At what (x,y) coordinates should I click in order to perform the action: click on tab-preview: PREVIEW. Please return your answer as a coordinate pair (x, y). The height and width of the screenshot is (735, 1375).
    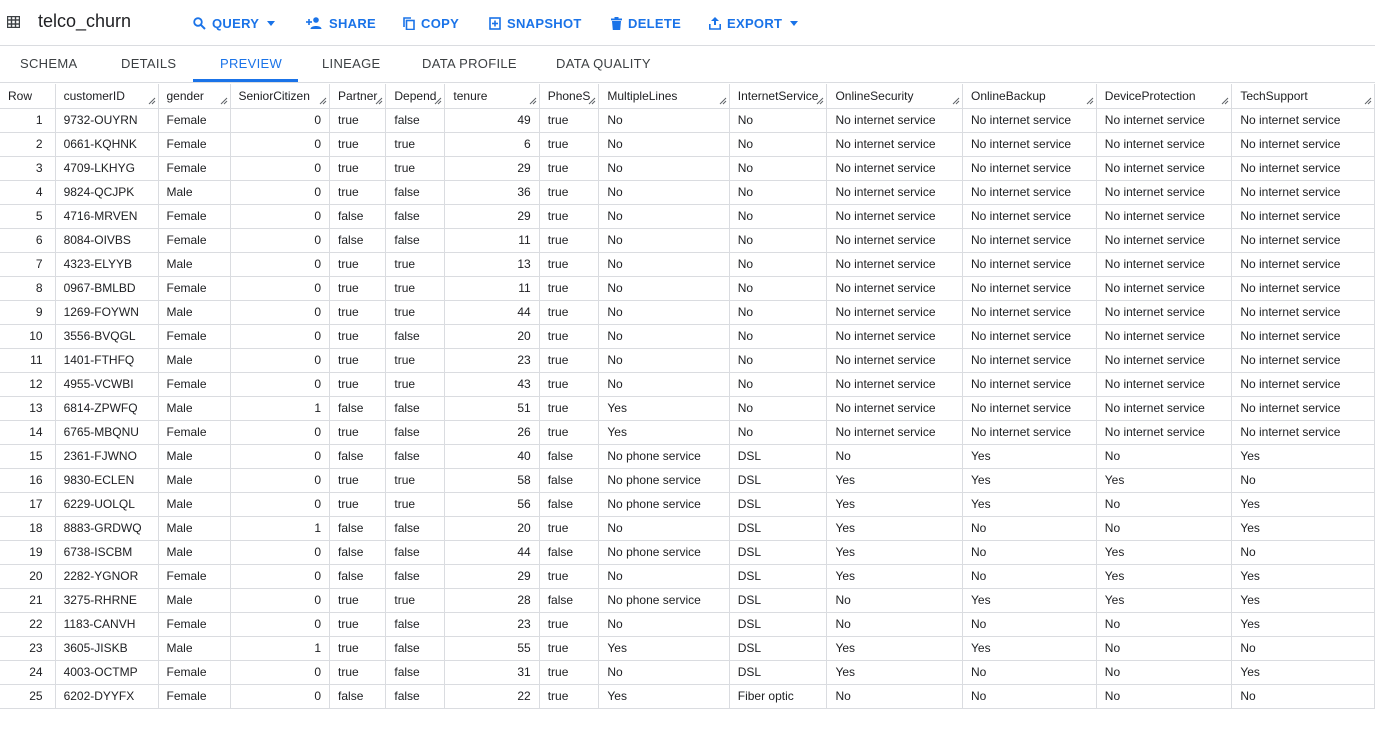
    Looking at the image, I should click on (251, 64).